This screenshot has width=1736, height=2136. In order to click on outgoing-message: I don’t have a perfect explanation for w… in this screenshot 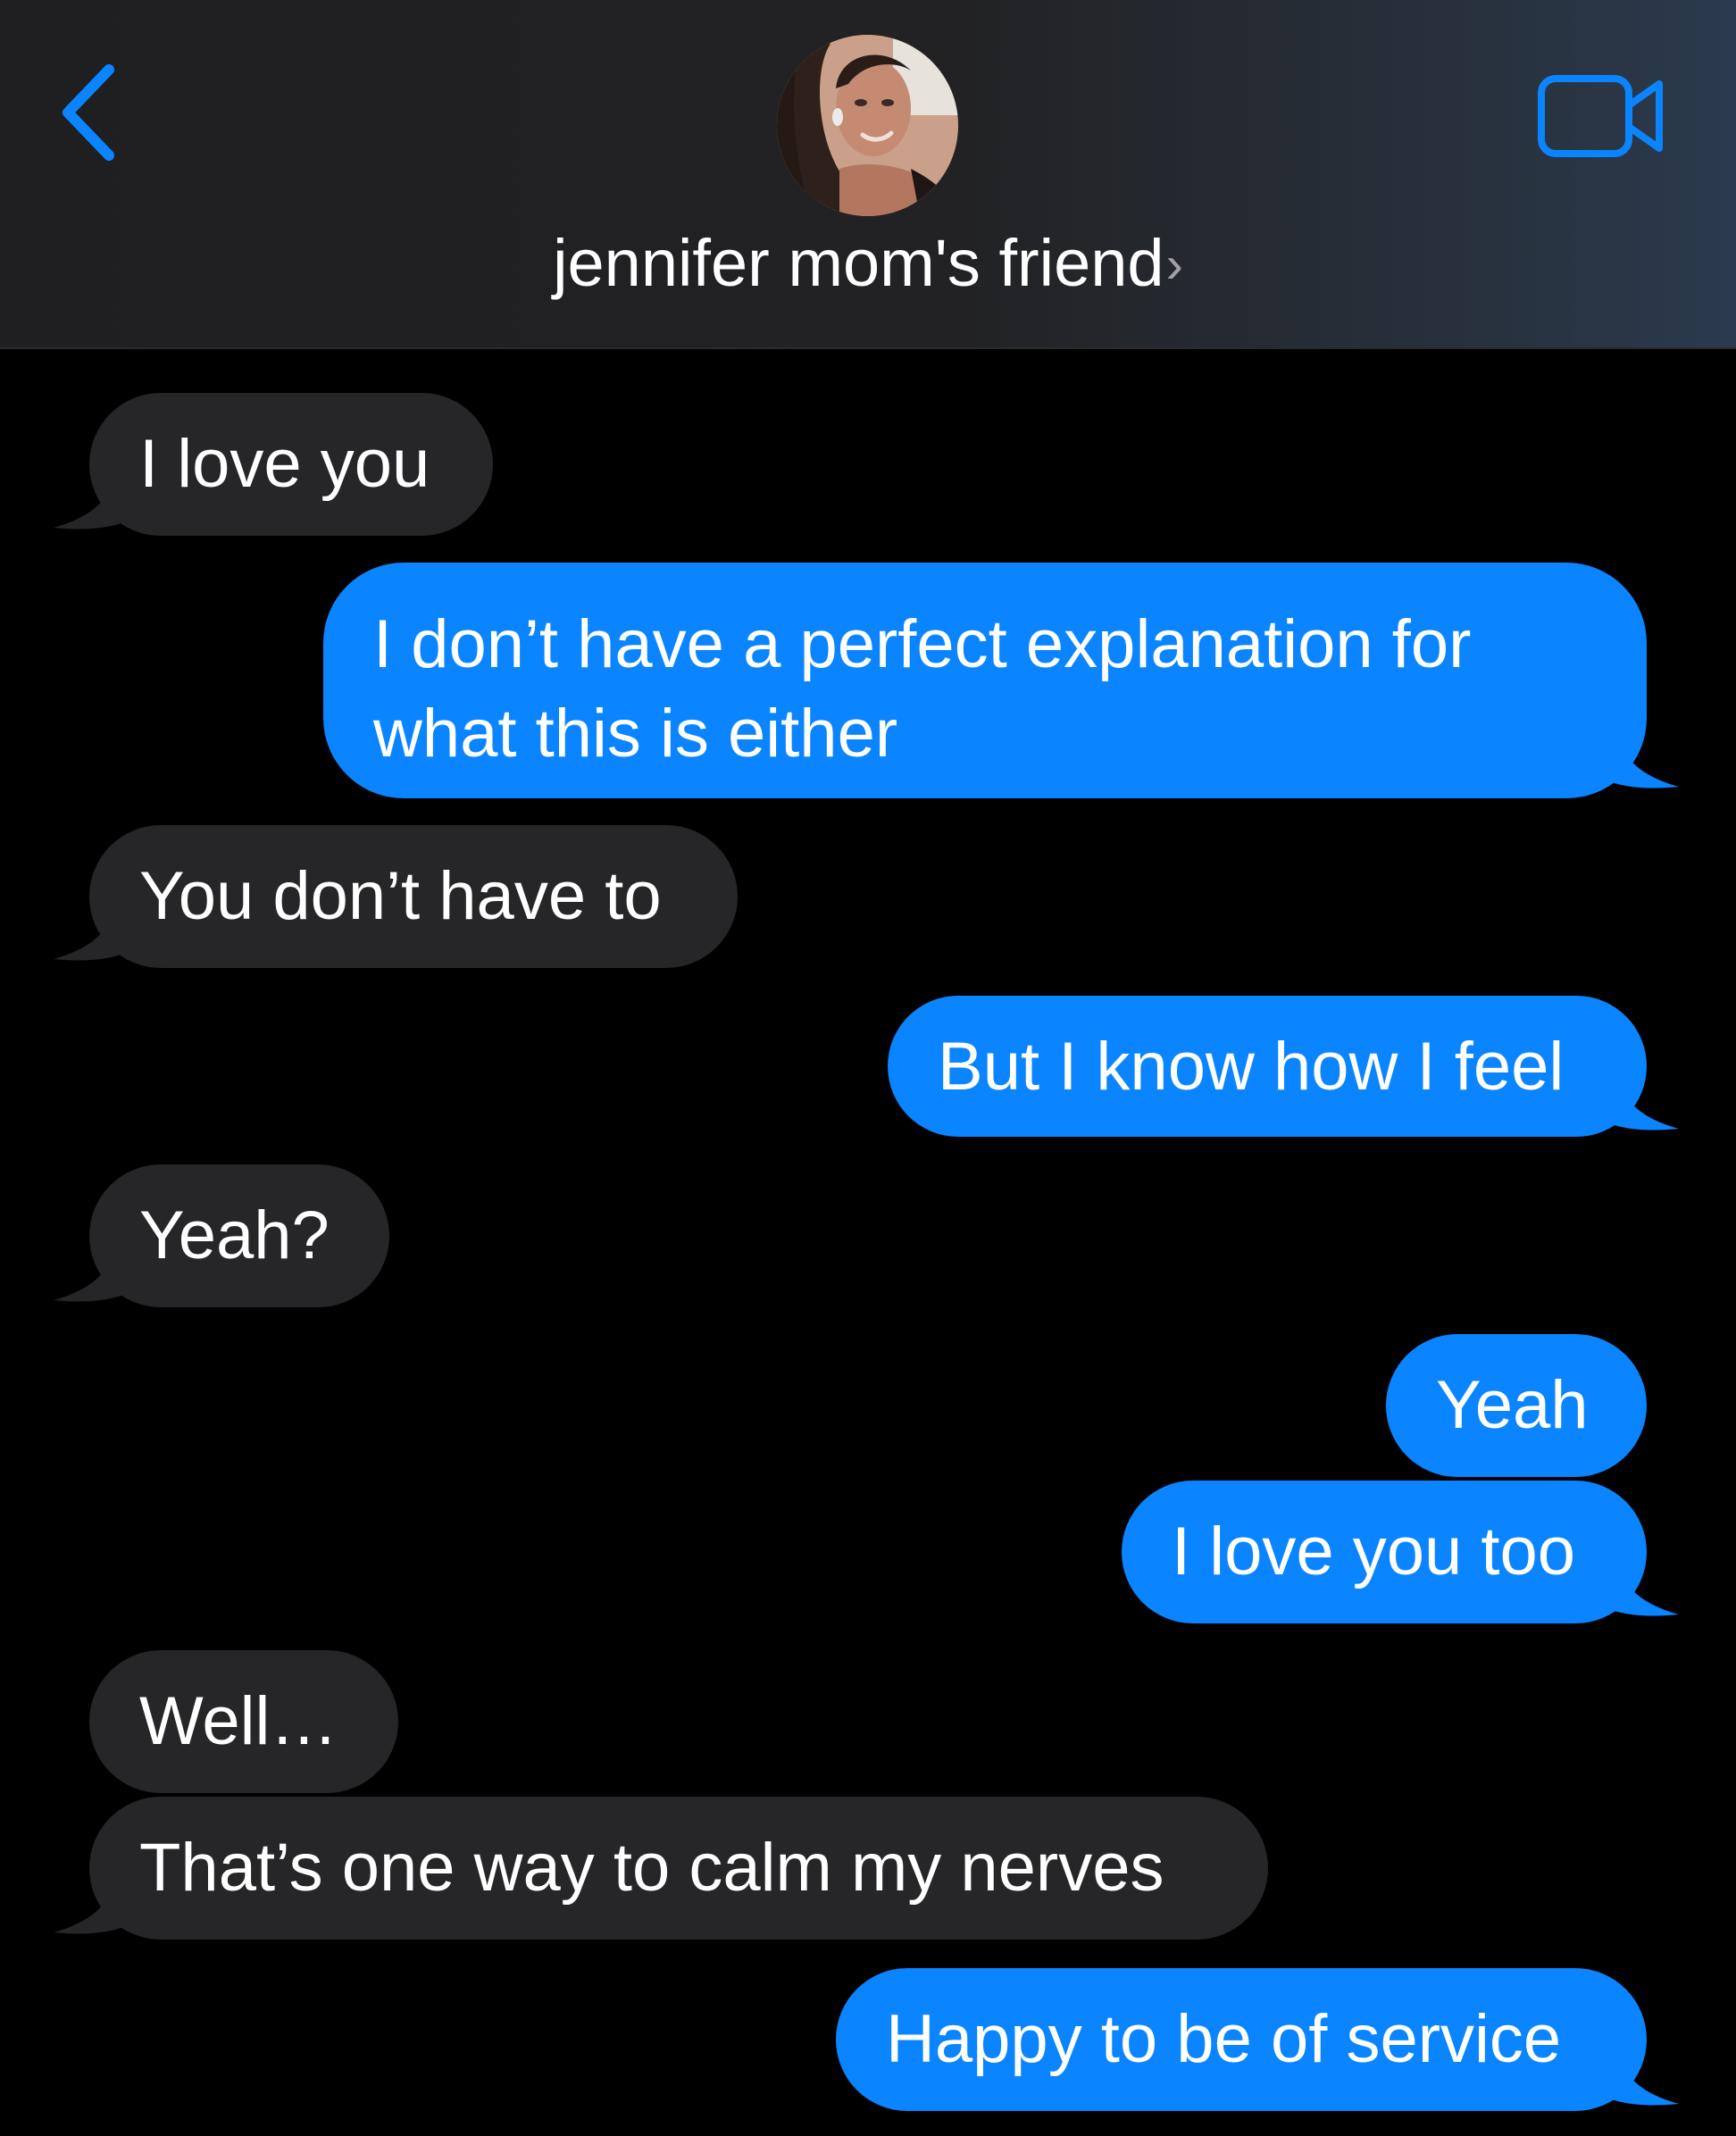, I will do `click(985, 680)`.